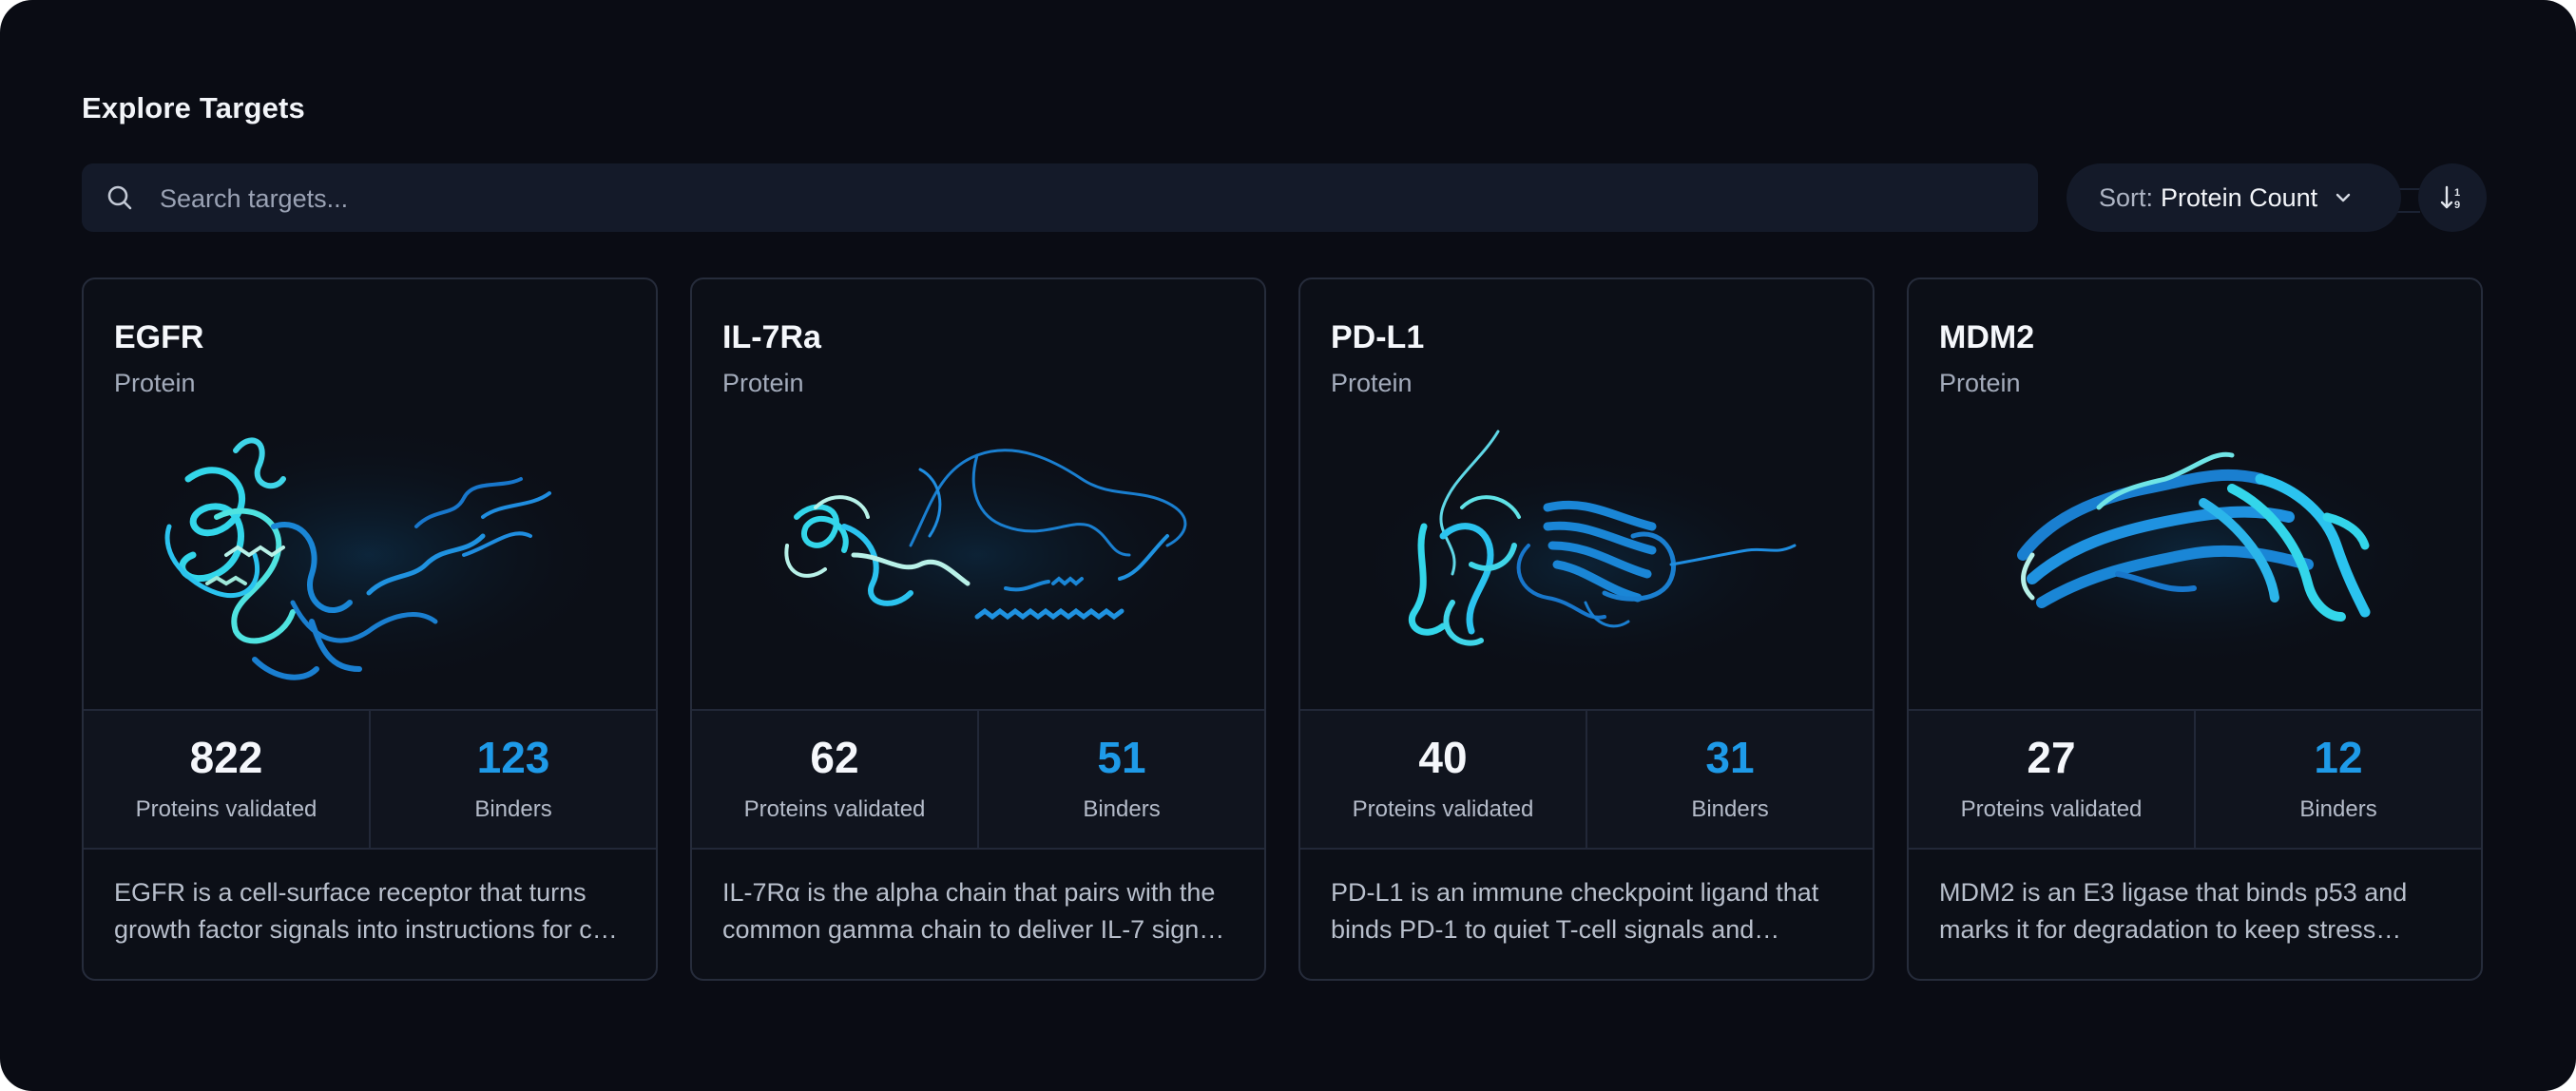 This screenshot has height=1091, width=2576. What do you see at coordinates (1730, 757) in the screenshot?
I see `binders-count: 31` at bounding box center [1730, 757].